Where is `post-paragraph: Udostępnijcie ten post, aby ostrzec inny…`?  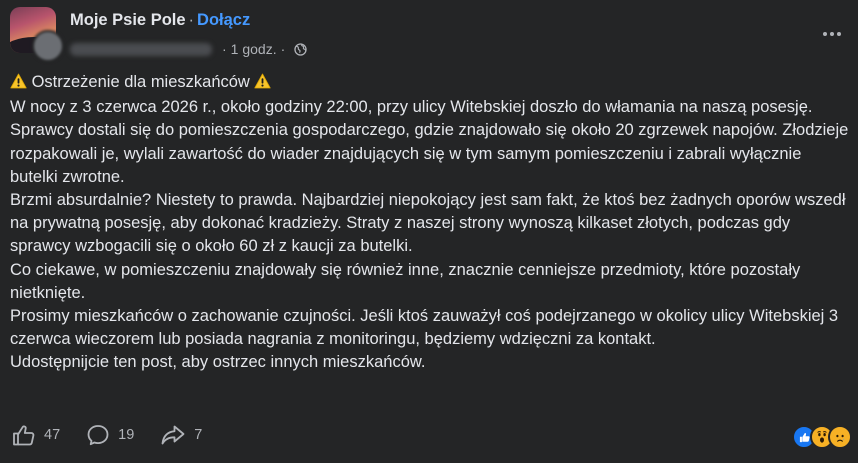 post-paragraph: Udostępnijcie ten post, aby ostrzec inny… is located at coordinates (218, 362).